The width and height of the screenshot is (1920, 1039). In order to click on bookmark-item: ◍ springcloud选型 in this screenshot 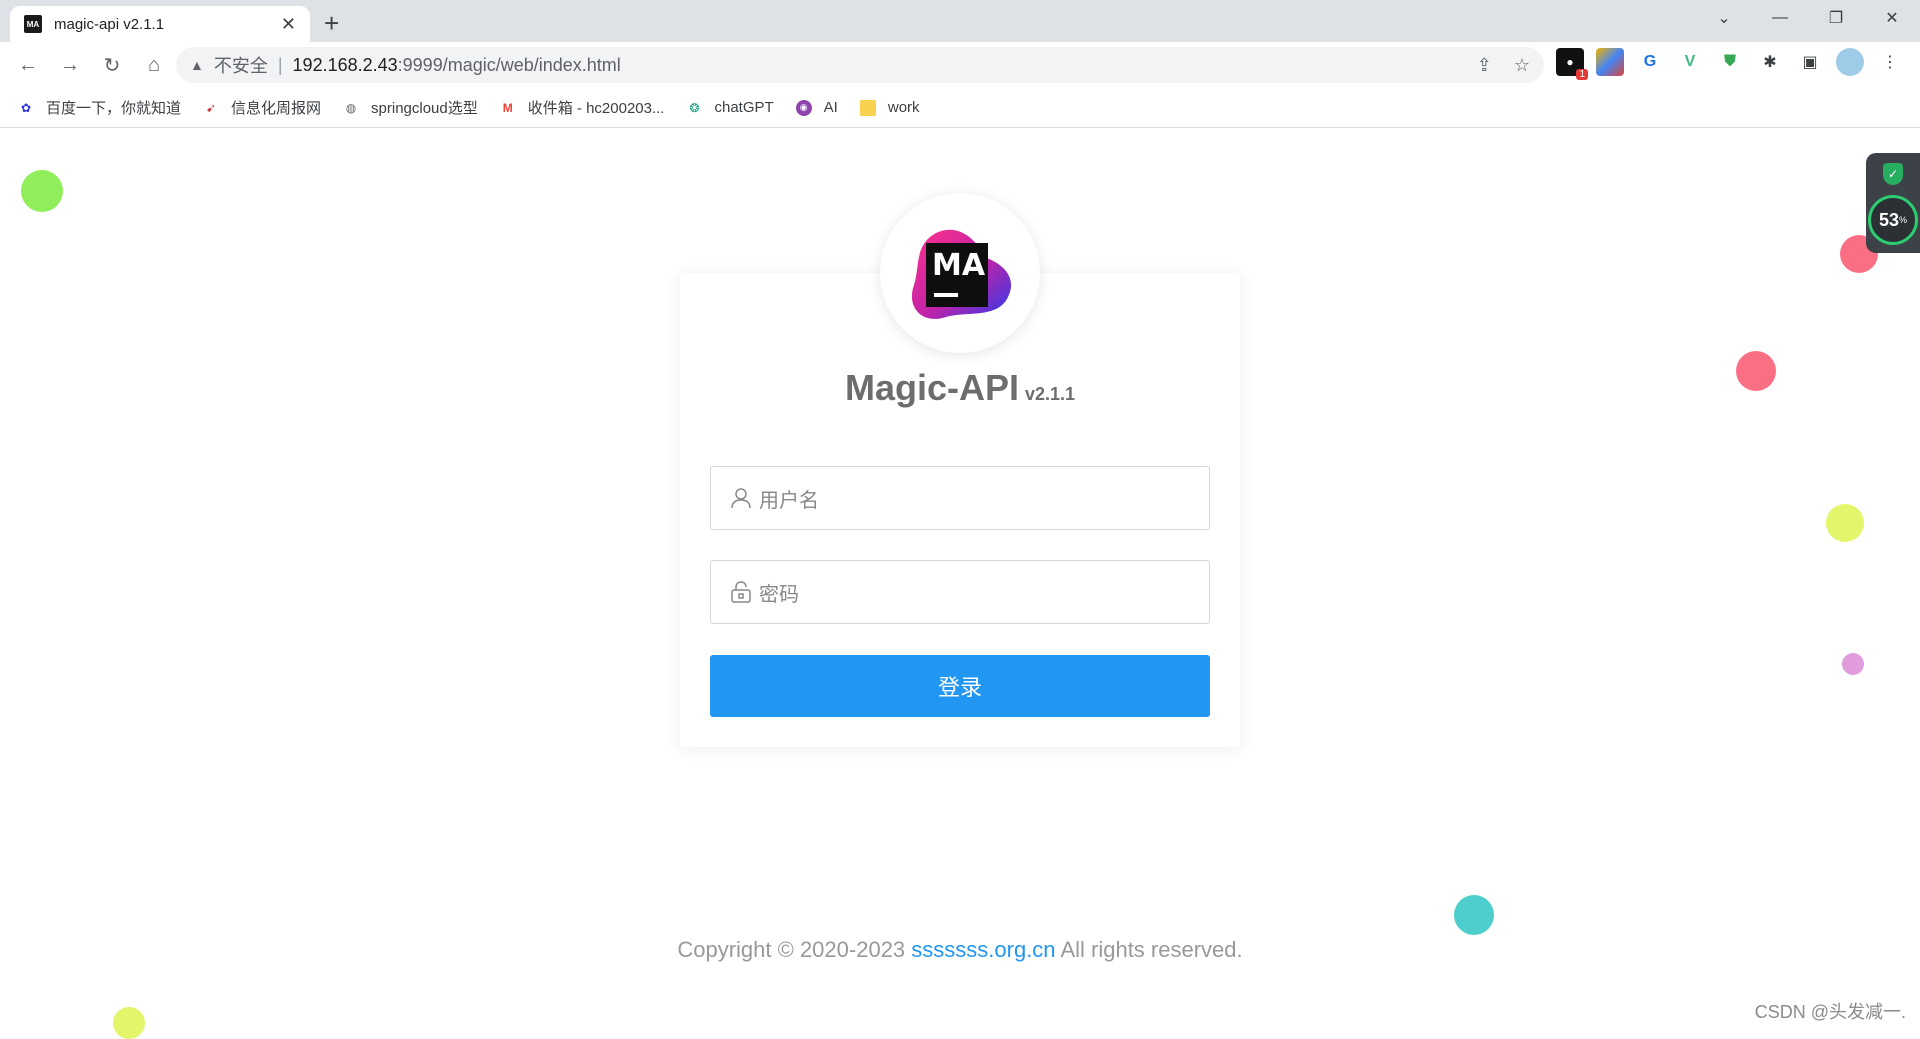, I will do `click(410, 107)`.